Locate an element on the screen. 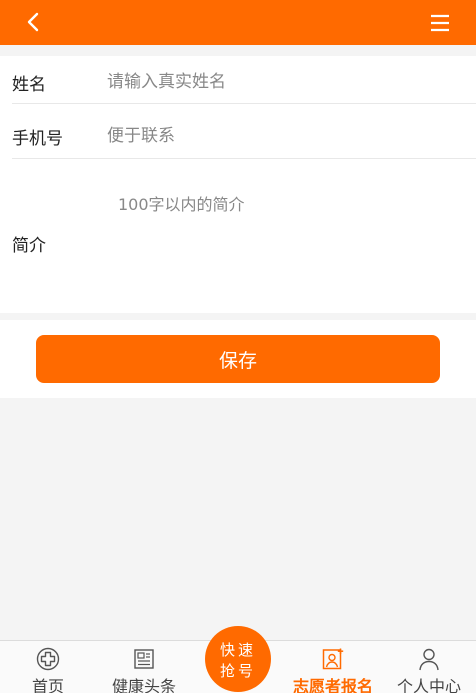  tab-home: 首页 is located at coordinates (48, 667).